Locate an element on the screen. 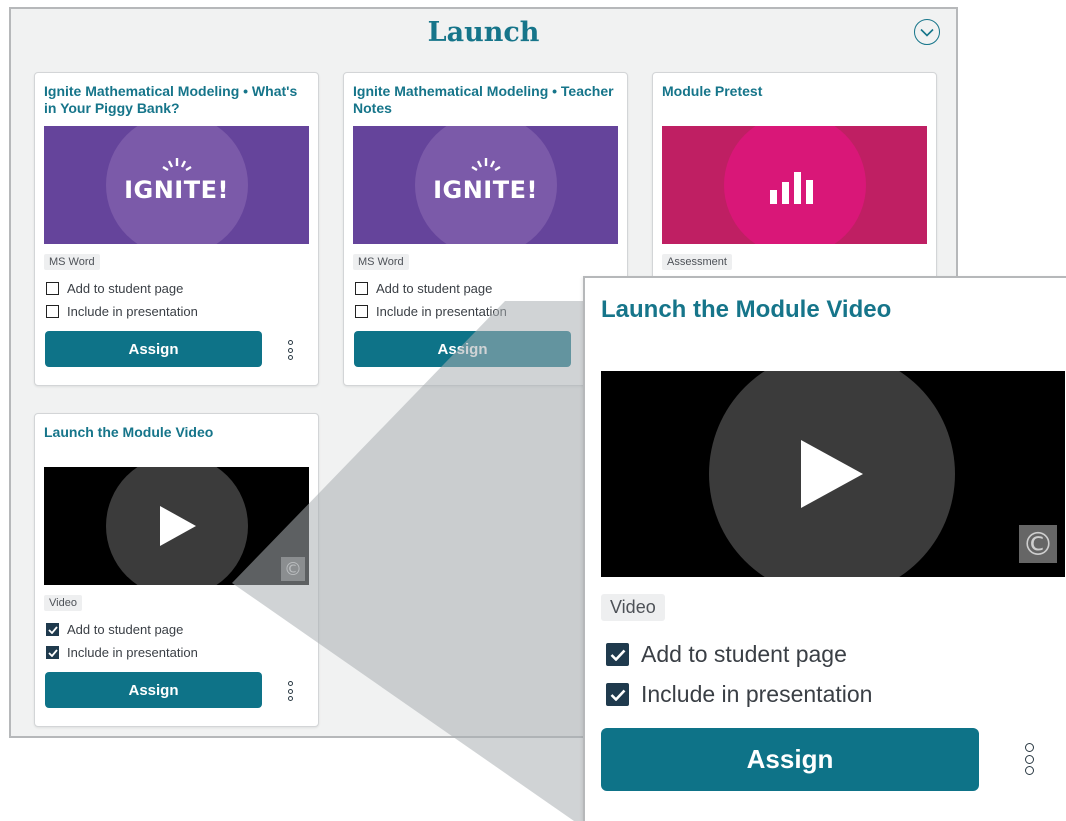 The width and height of the screenshot is (1066, 821). card-title: Module Pretest is located at coordinates (793, 91).